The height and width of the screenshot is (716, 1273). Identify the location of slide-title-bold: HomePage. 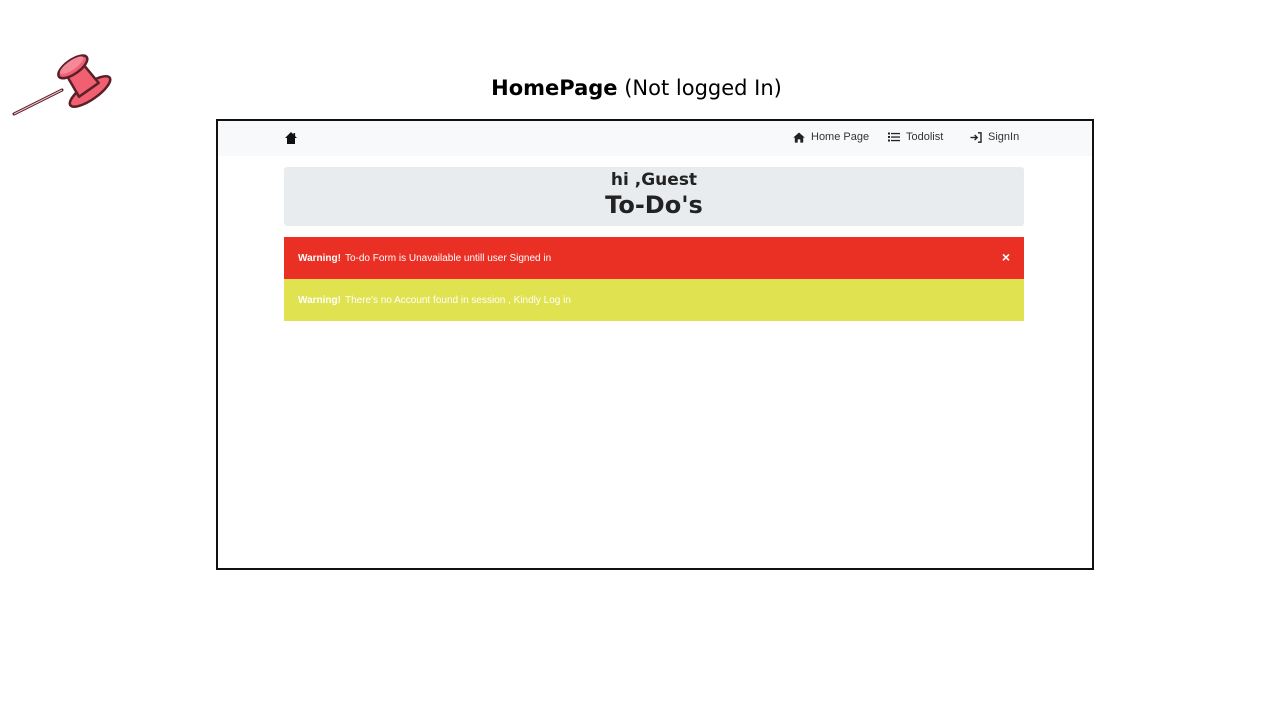
(554, 88).